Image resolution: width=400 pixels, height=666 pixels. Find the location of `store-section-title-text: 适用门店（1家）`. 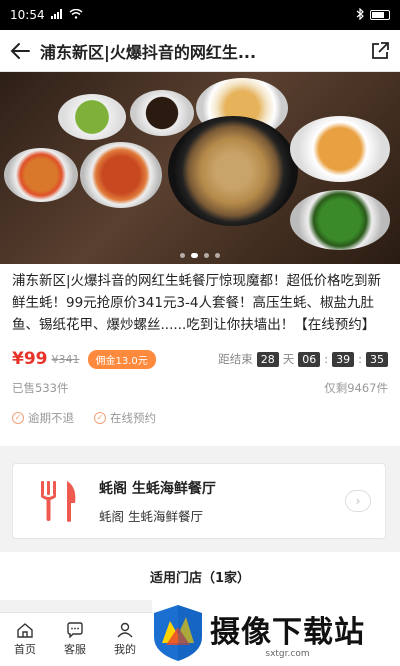

store-section-title-text: 适用门店（1家） is located at coordinates (200, 578).